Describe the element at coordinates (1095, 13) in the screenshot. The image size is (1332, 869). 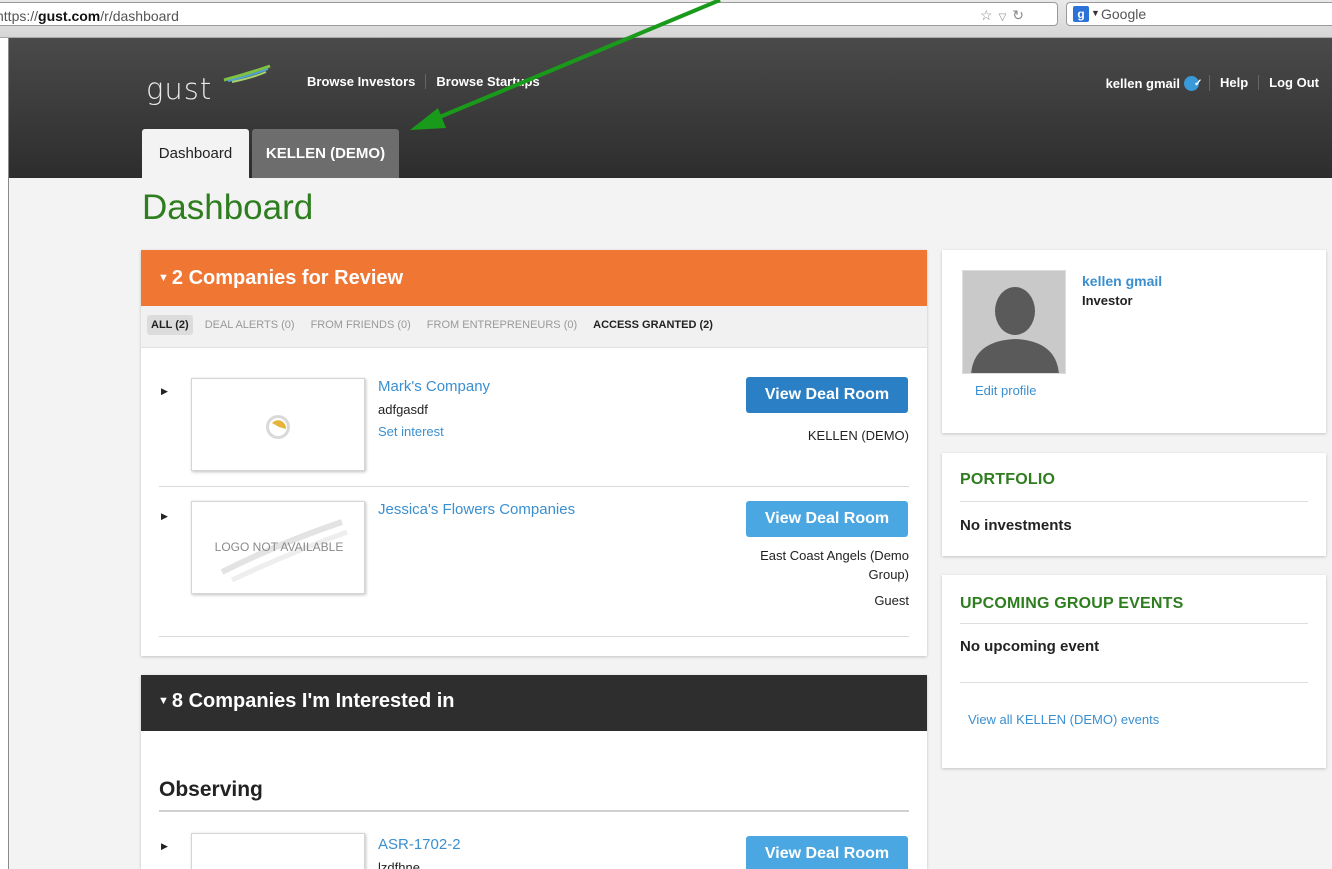
I see `search-dropdown-icon: ▼` at that location.